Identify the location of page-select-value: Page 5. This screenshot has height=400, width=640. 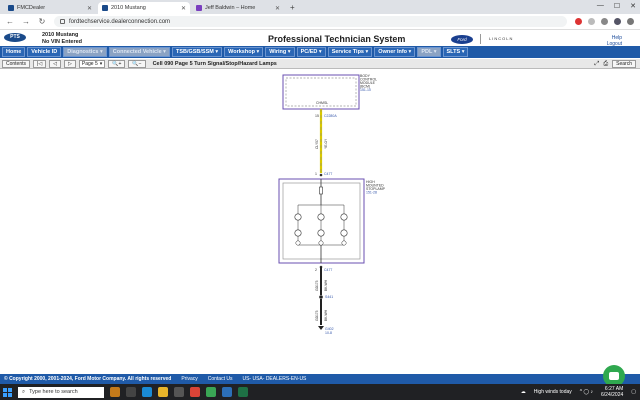
(89, 63).